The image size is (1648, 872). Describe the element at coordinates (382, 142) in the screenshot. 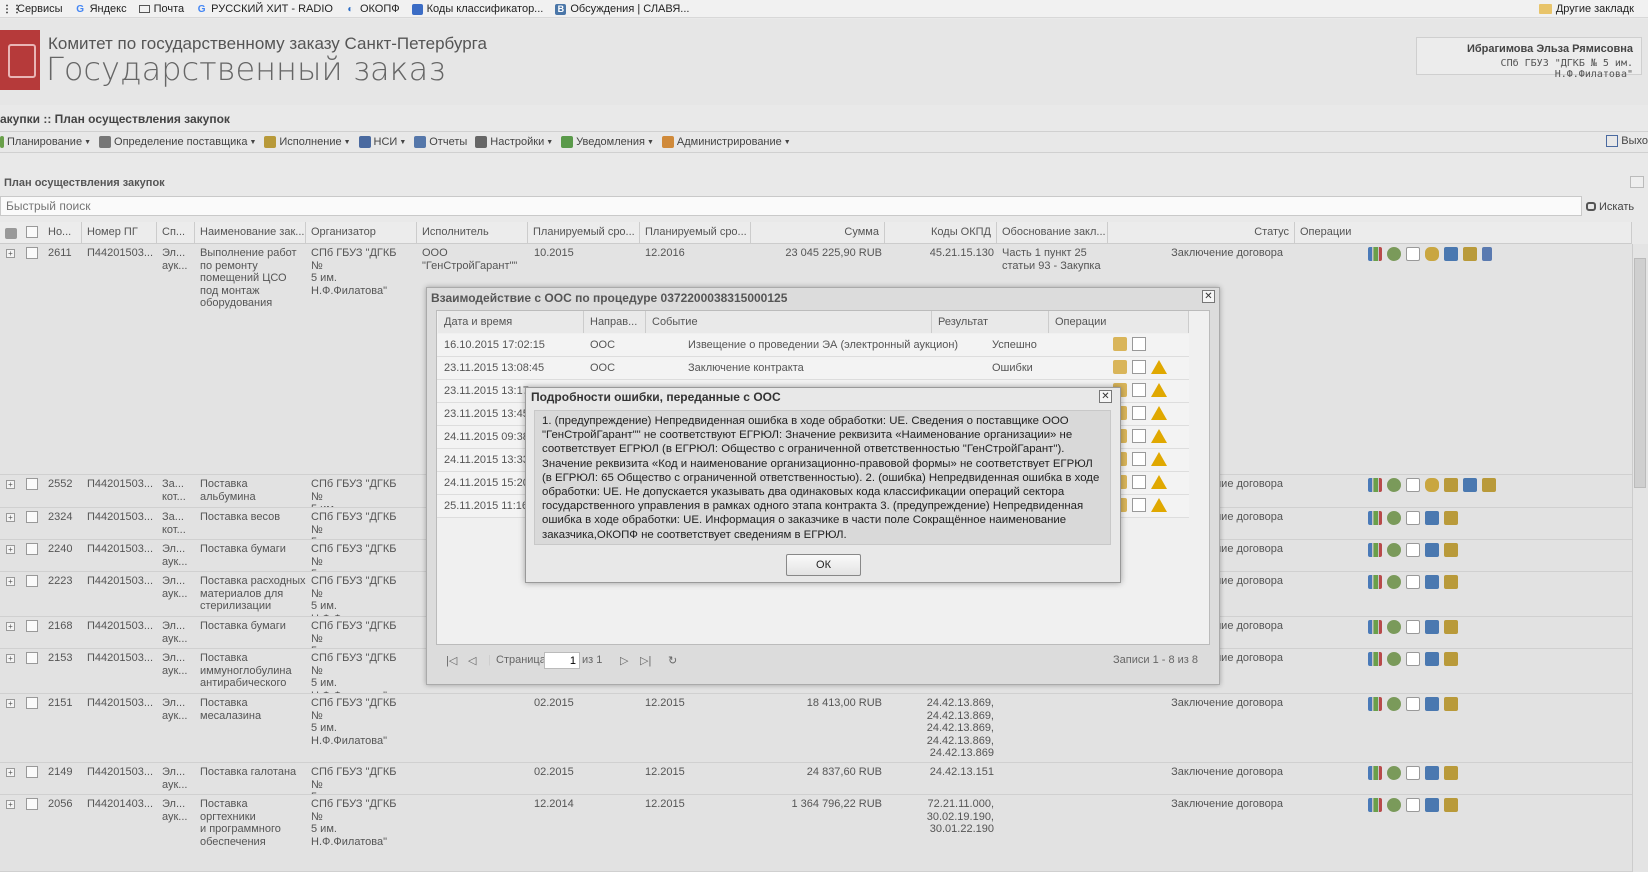

I see `menu-item: НСИ ▼` at that location.